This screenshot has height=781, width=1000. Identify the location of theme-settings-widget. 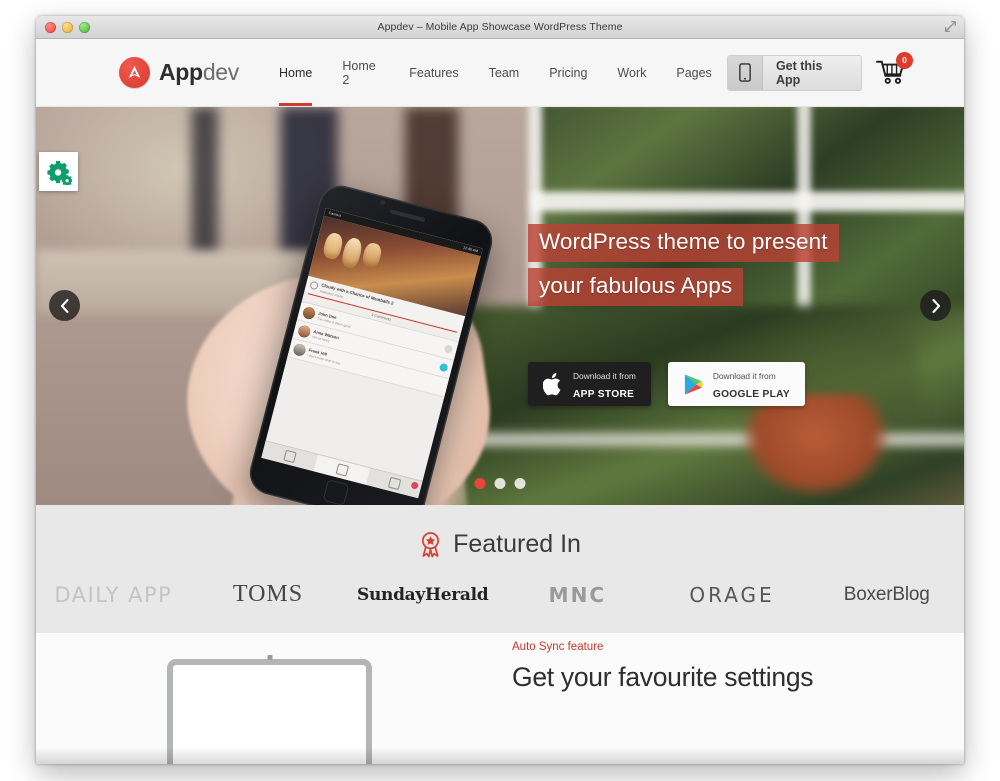
(58, 171).